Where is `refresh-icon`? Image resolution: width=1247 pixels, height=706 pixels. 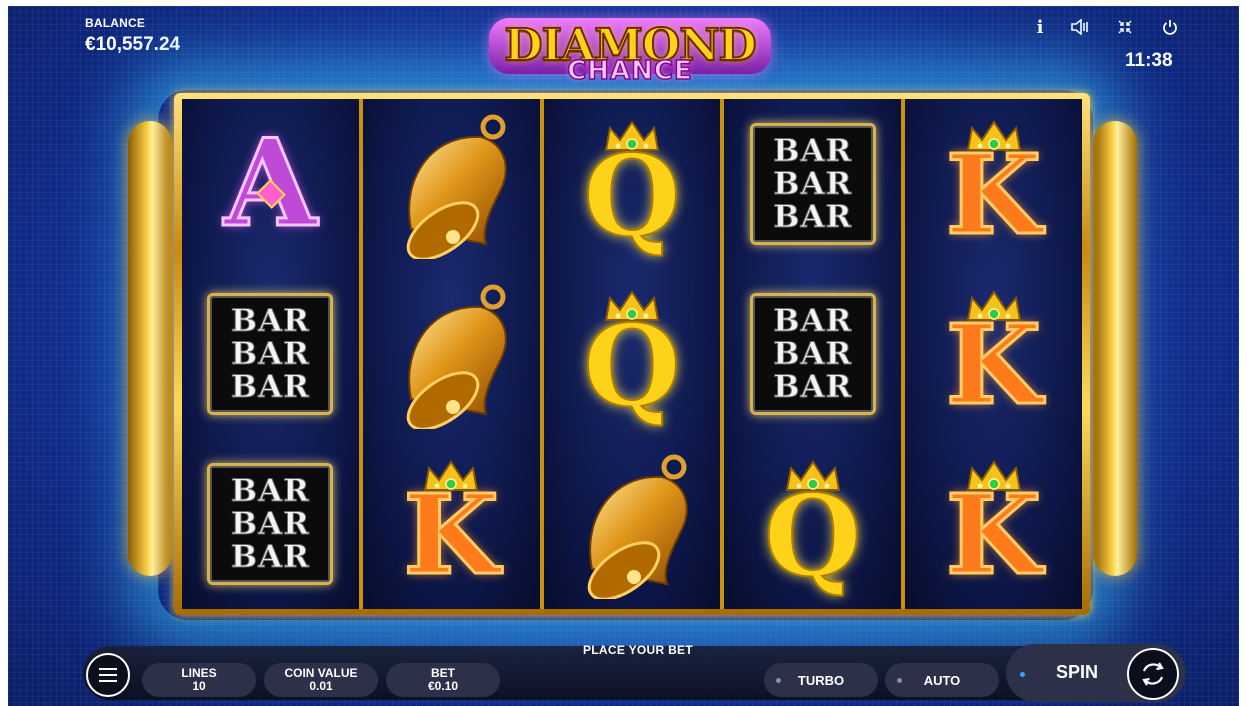 refresh-icon is located at coordinates (1153, 674).